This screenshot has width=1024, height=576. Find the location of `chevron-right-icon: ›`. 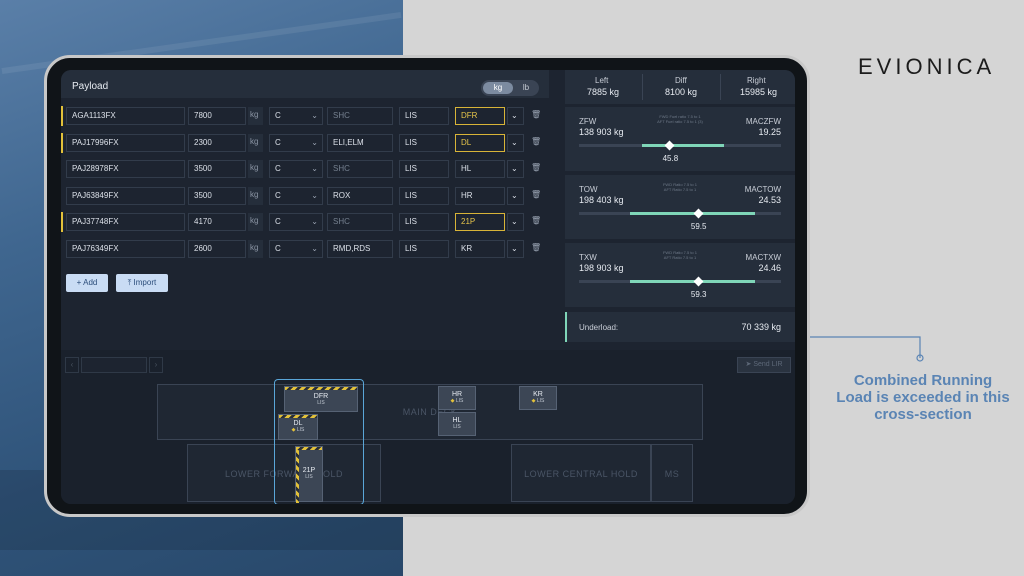

chevron-right-icon: › is located at coordinates (156, 365).